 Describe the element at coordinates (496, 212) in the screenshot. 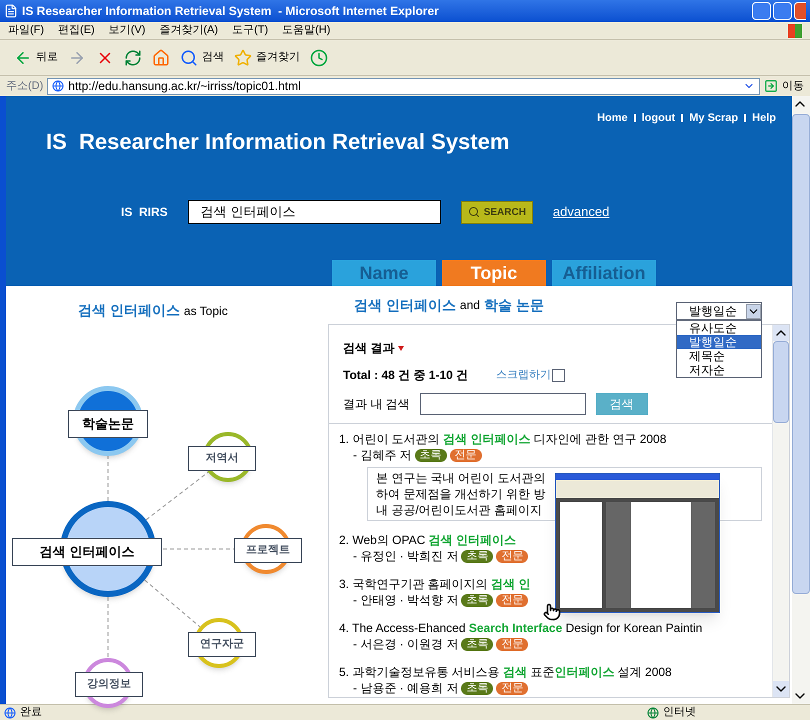

I see `search-button: SEARCH` at that location.